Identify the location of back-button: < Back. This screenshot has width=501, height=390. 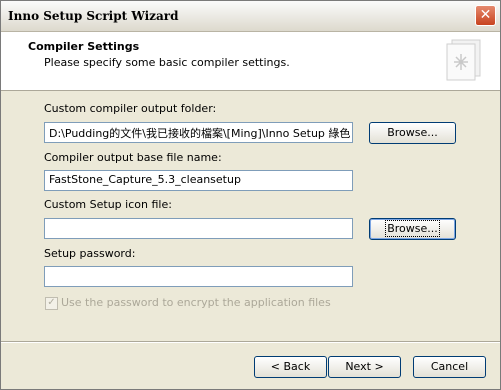
(290, 367).